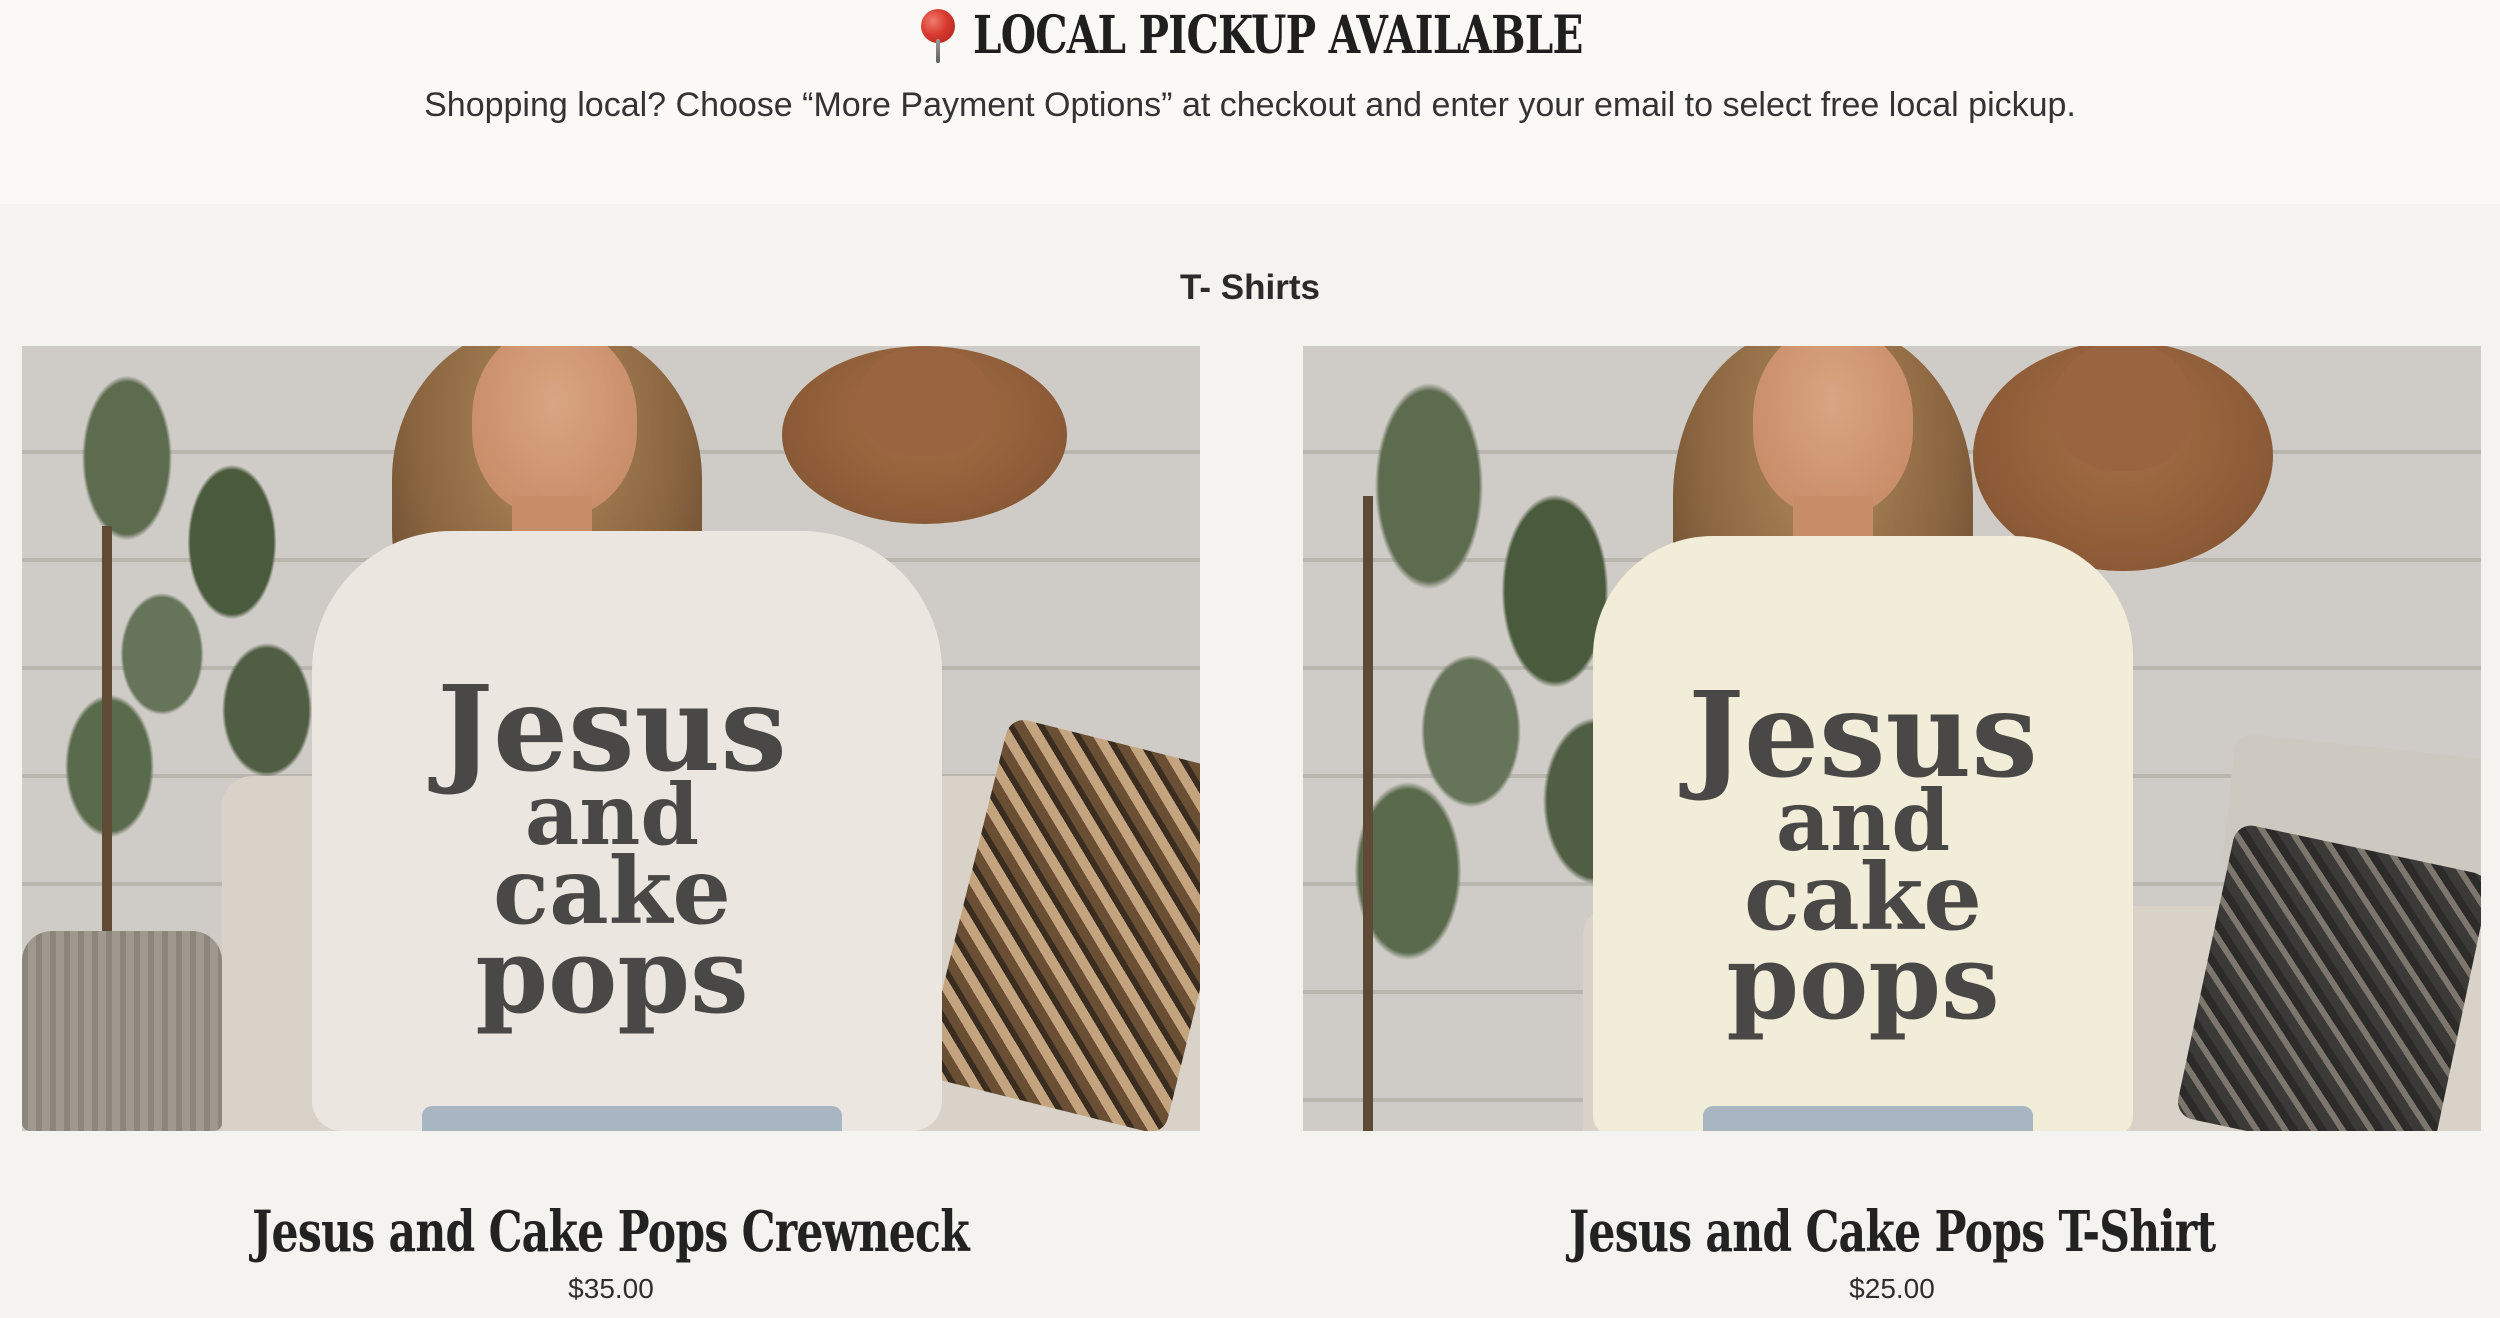 This screenshot has height=1318, width=2500. Describe the element at coordinates (611, 1232) in the screenshot. I see `product-title-crewneck: Jesus and Cake Pops Crewneck` at that location.